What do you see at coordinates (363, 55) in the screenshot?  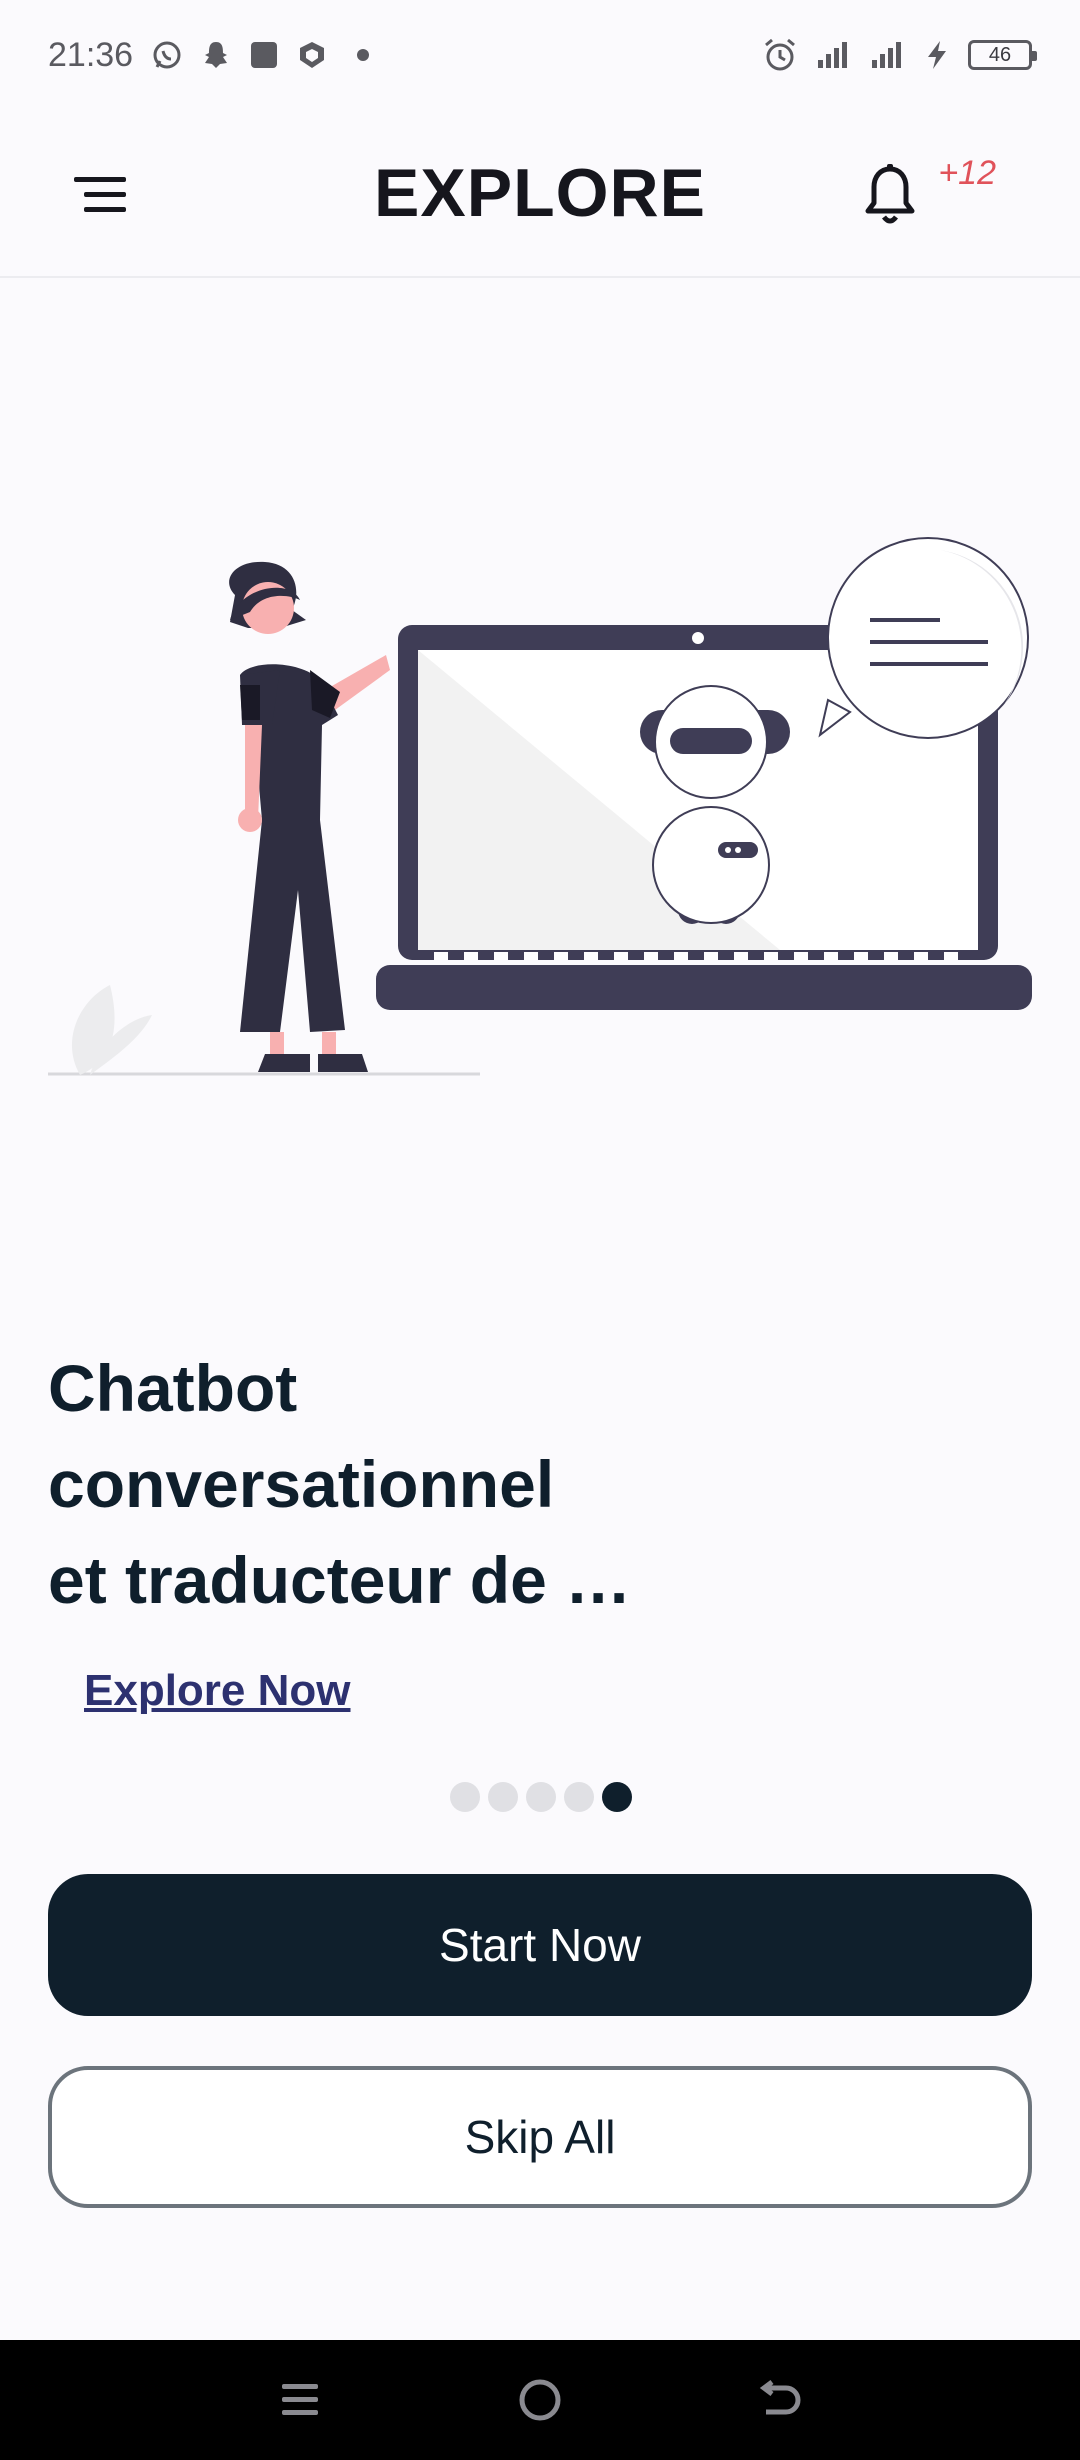 I see `notification-dot` at bounding box center [363, 55].